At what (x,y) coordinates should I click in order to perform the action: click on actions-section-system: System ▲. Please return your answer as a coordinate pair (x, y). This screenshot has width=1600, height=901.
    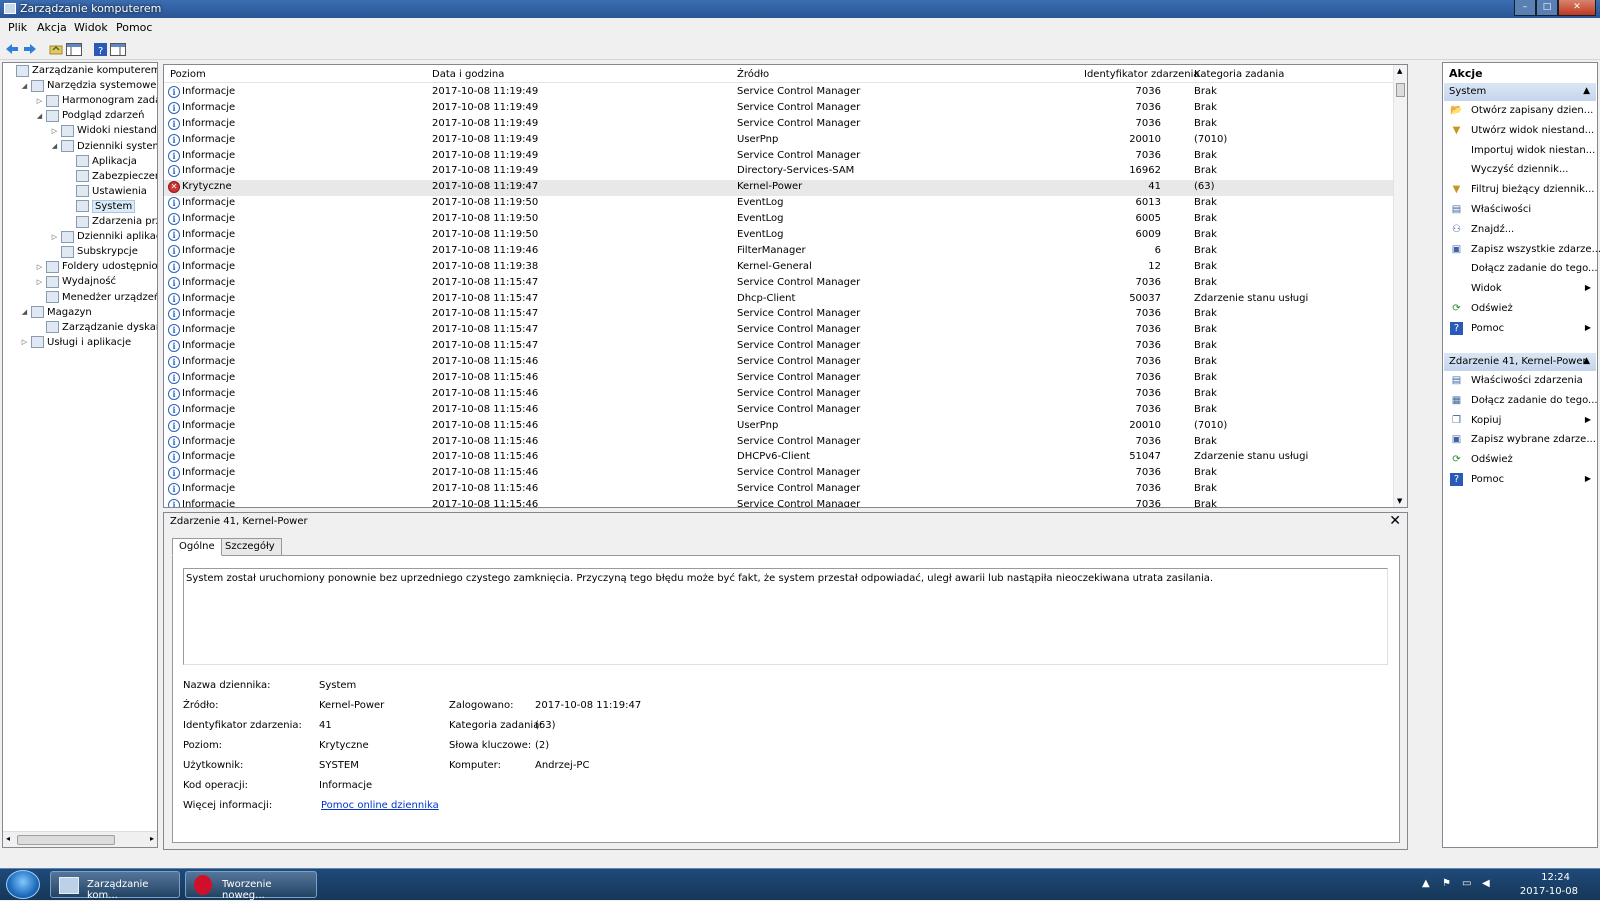
    Looking at the image, I should click on (1520, 92).